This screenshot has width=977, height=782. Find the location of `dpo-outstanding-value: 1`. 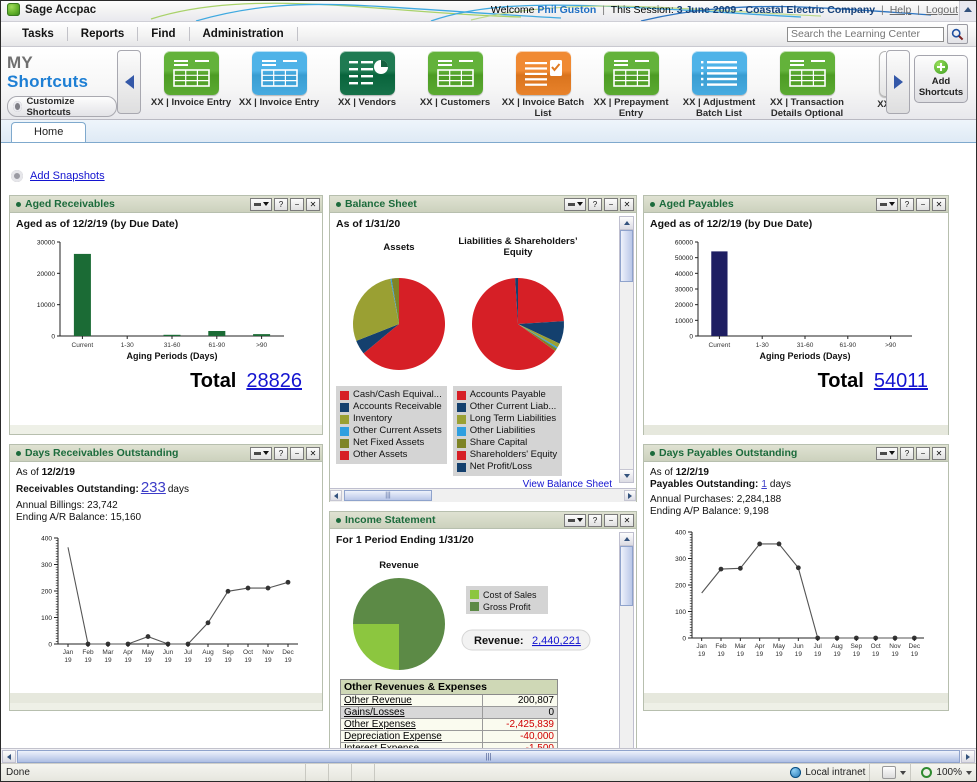

dpo-outstanding-value: 1 is located at coordinates (764, 484).